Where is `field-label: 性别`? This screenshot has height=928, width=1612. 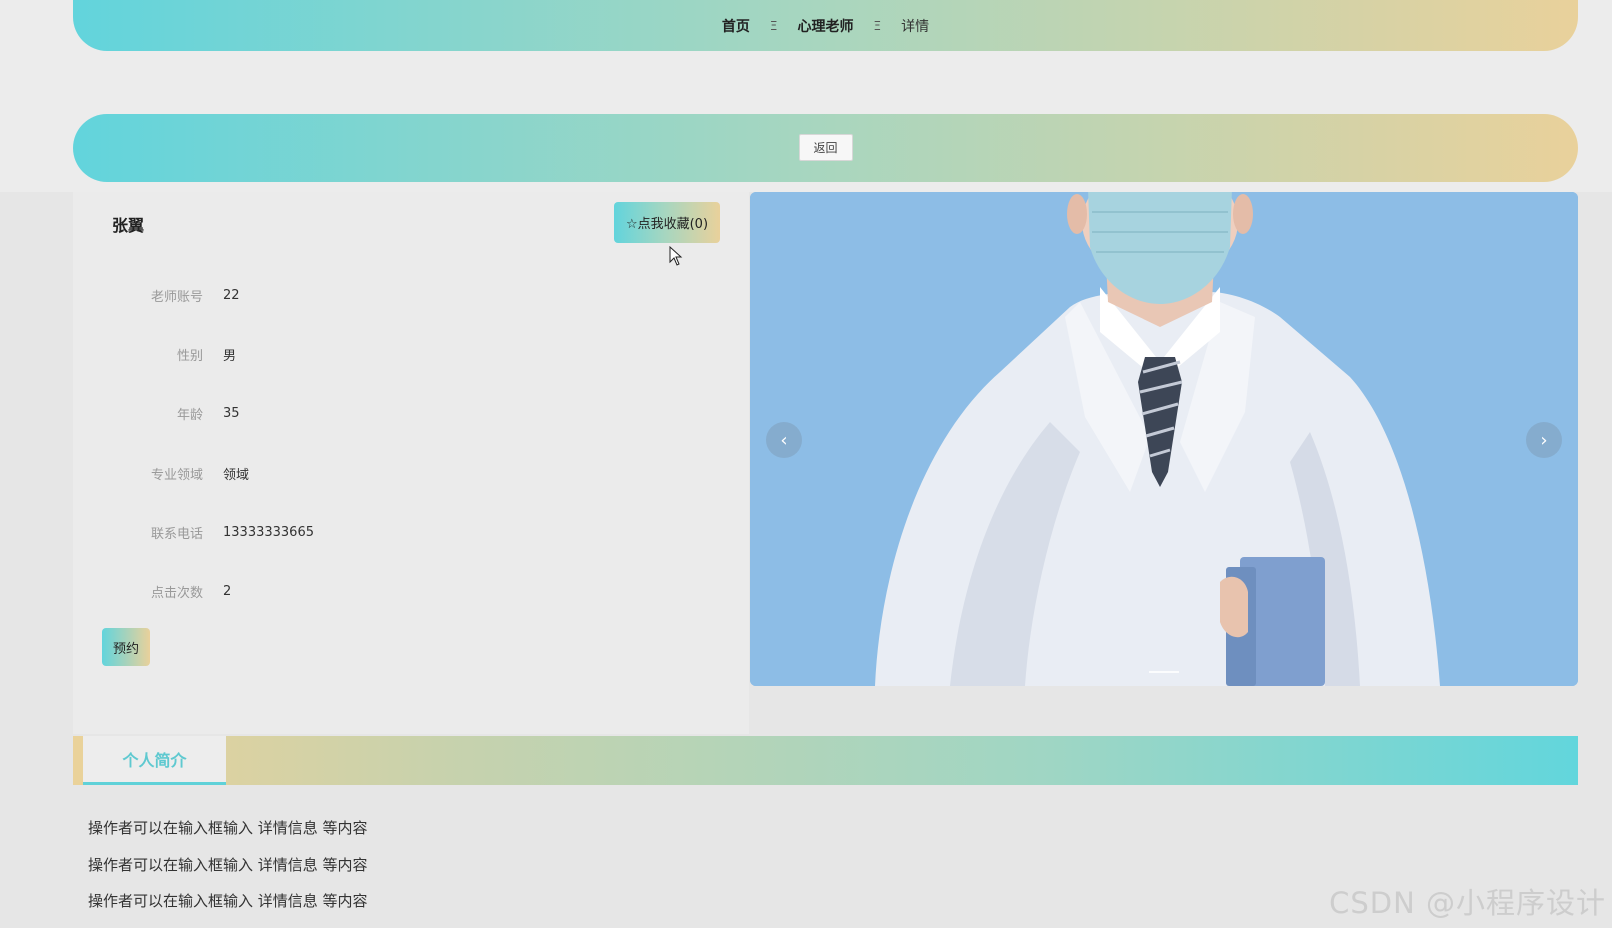 field-label: 性别 is located at coordinates (189, 356).